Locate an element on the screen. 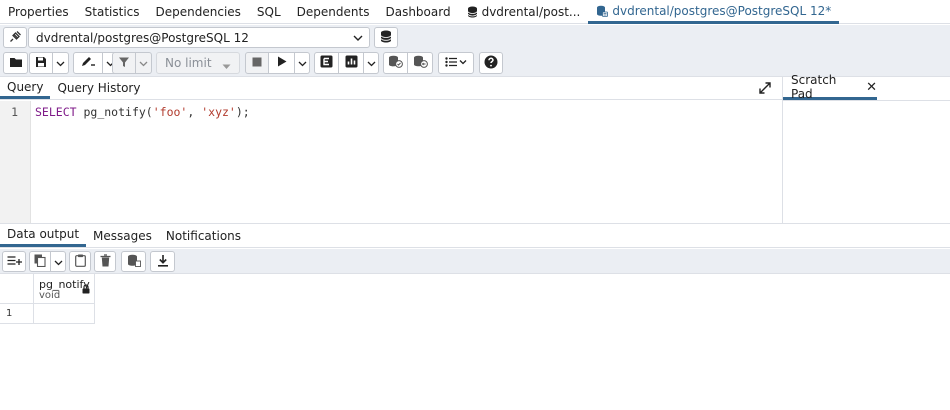 This screenshot has height=410, width=950. grid-corner-cell is located at coordinates (17, 289).